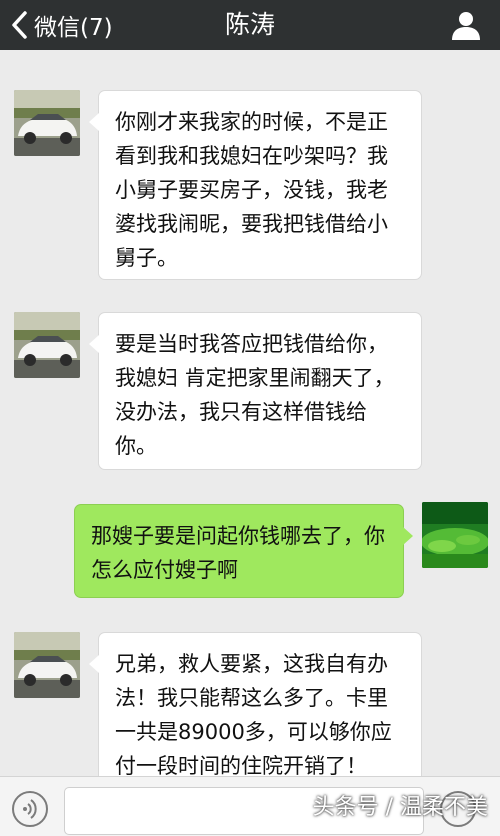 This screenshot has width=500, height=836. Describe the element at coordinates (400, 807) in the screenshot. I see `watermark: 头条号 / 温柔不美` at that location.